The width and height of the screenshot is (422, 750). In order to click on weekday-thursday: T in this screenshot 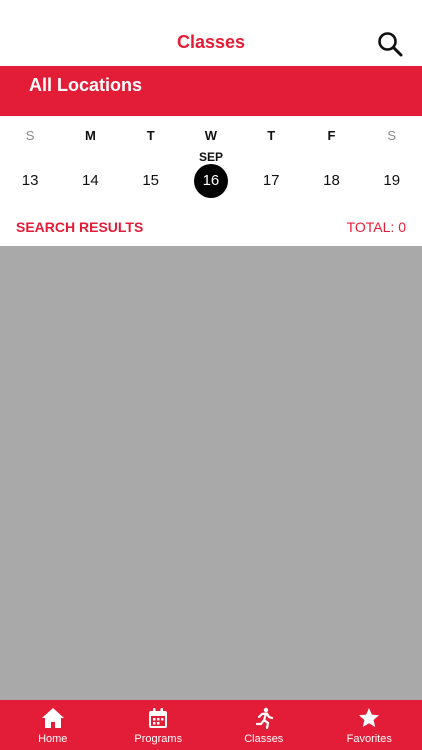, I will do `click(271, 135)`.